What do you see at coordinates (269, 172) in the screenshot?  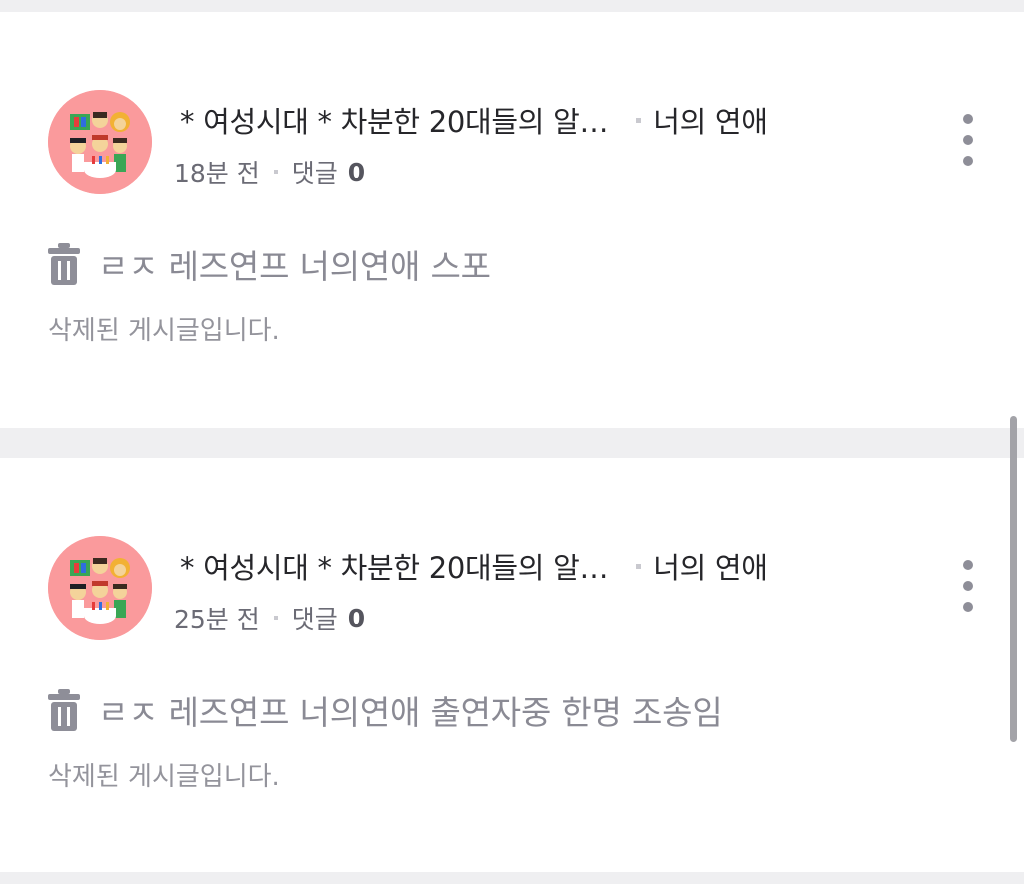 I see `post-meta: 18분 전 댓글 0` at bounding box center [269, 172].